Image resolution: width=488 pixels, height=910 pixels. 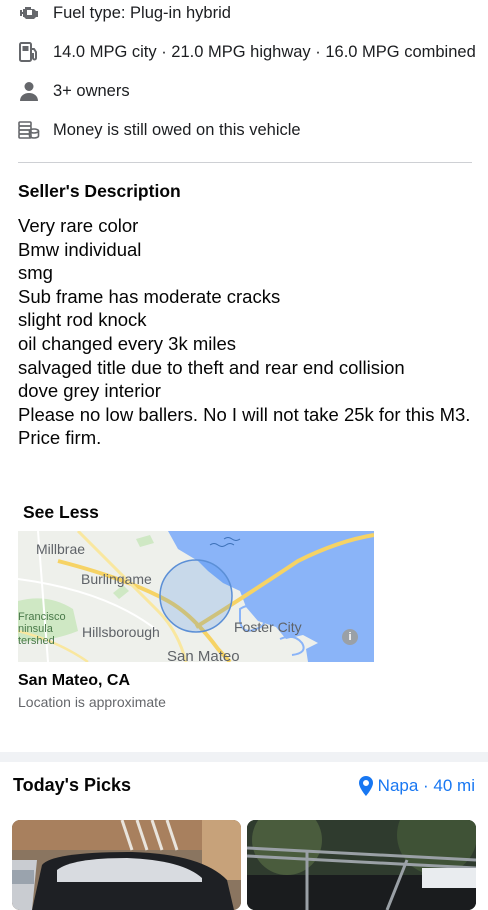 What do you see at coordinates (29, 130) in the screenshot?
I see `money-stack-icon` at bounding box center [29, 130].